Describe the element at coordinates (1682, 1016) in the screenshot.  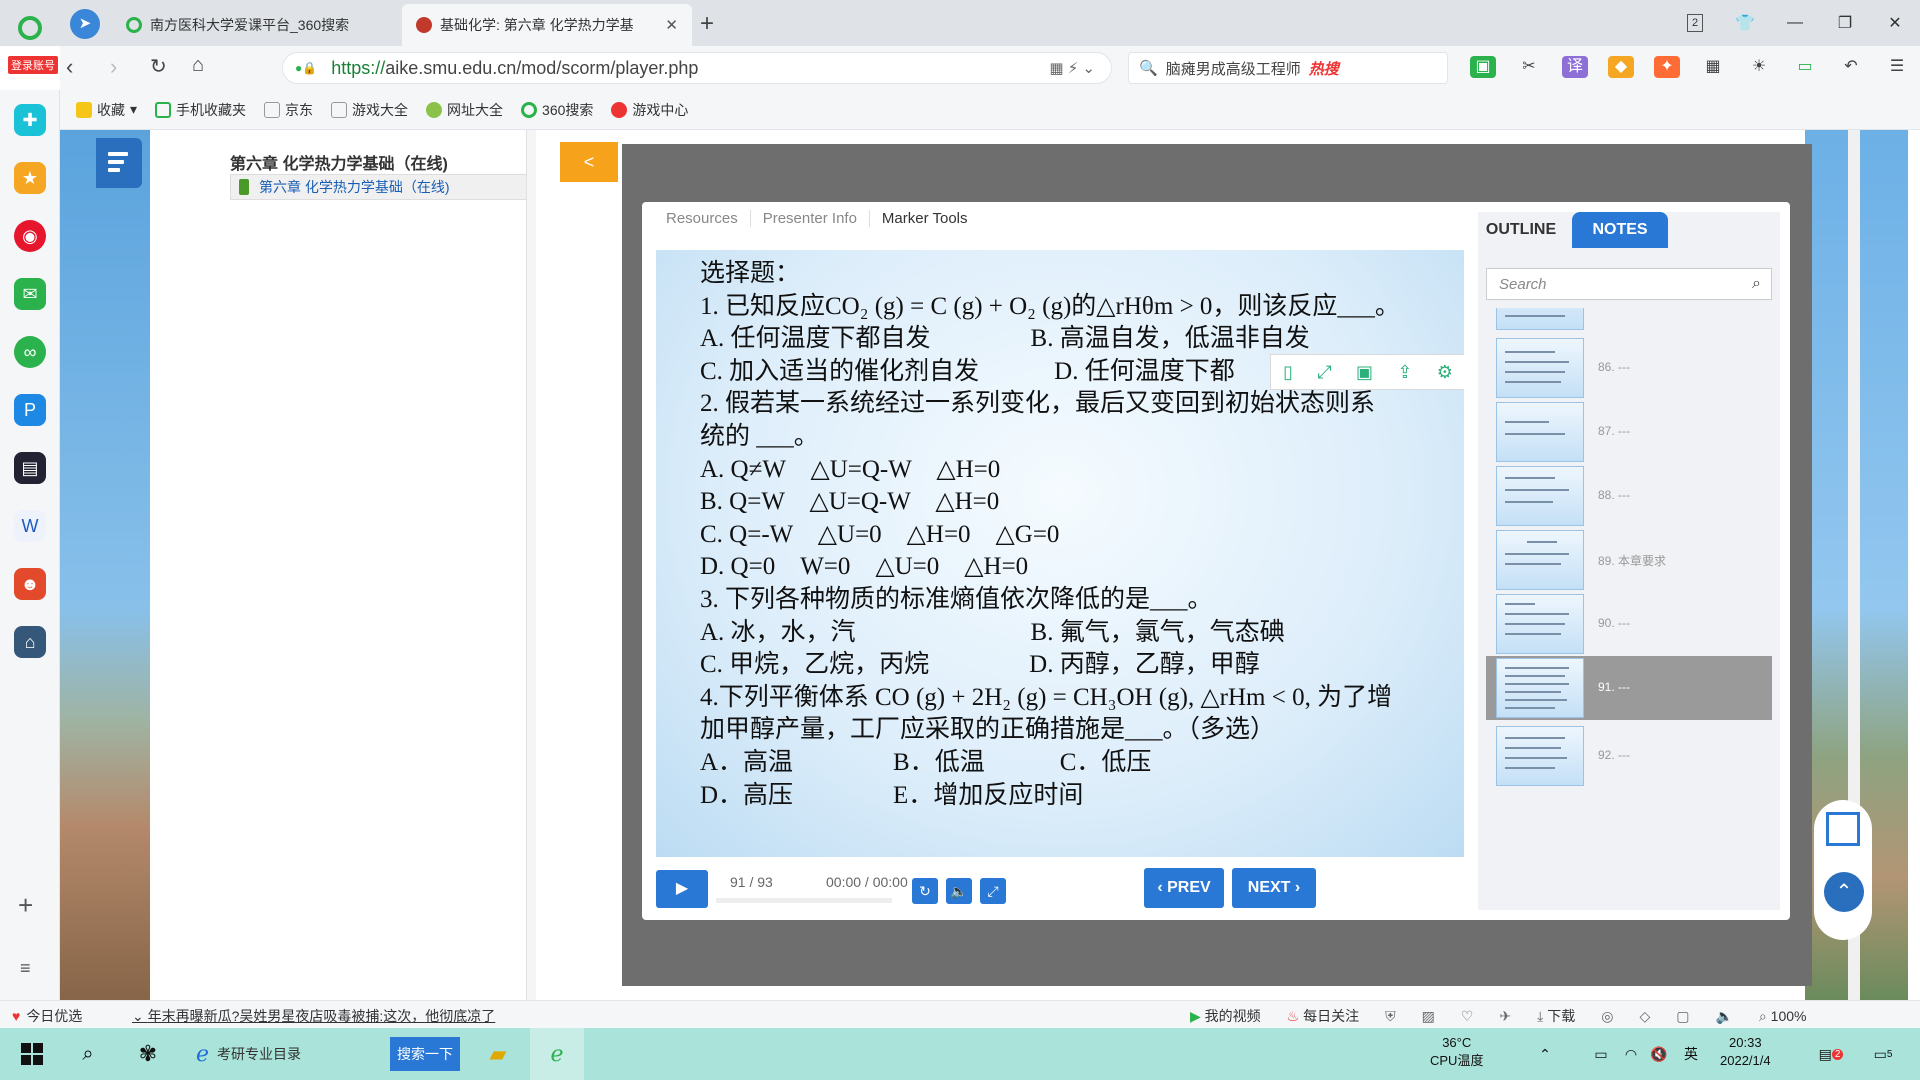
I see `window-icon: ▢` at that location.